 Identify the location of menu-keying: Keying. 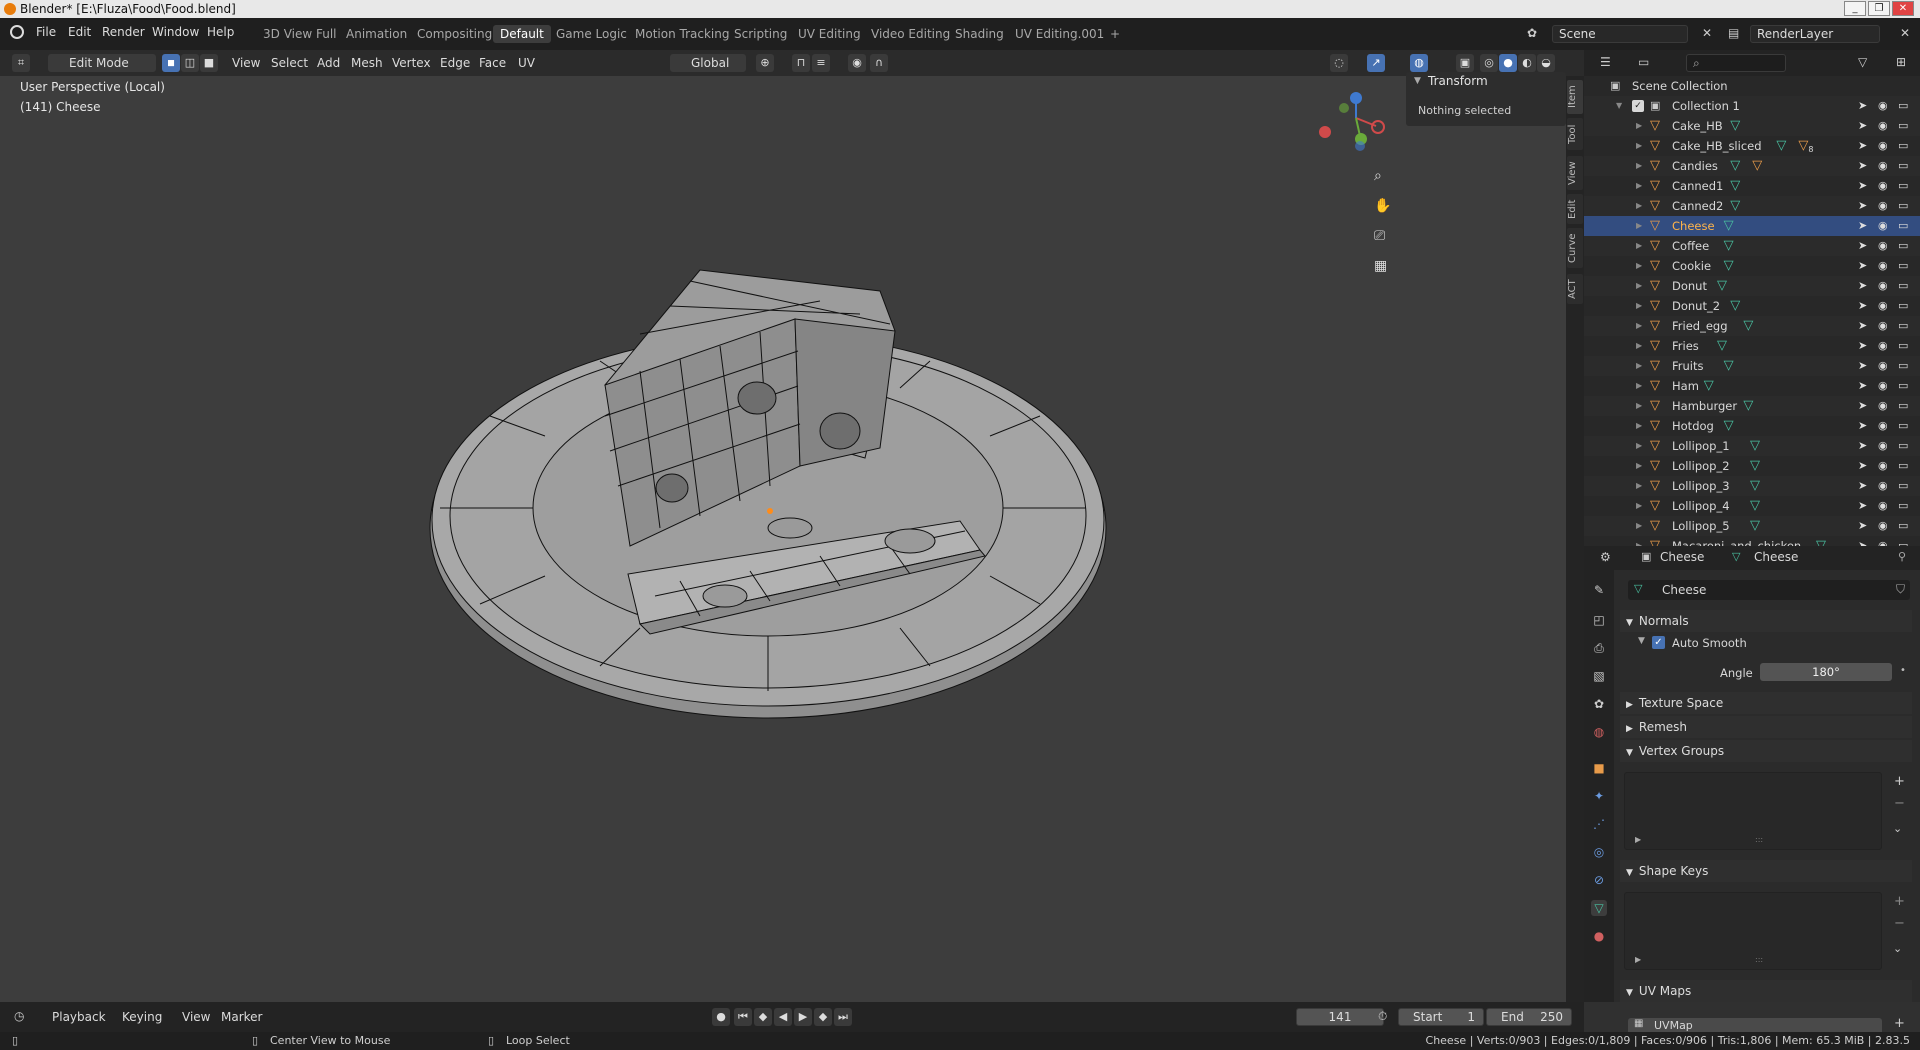
(142, 1017).